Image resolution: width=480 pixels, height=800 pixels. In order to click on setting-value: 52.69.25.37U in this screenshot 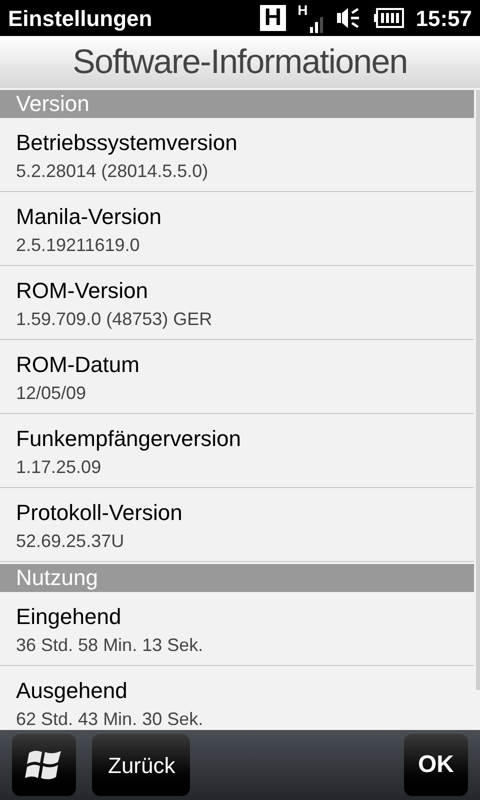, I will do `click(71, 541)`.